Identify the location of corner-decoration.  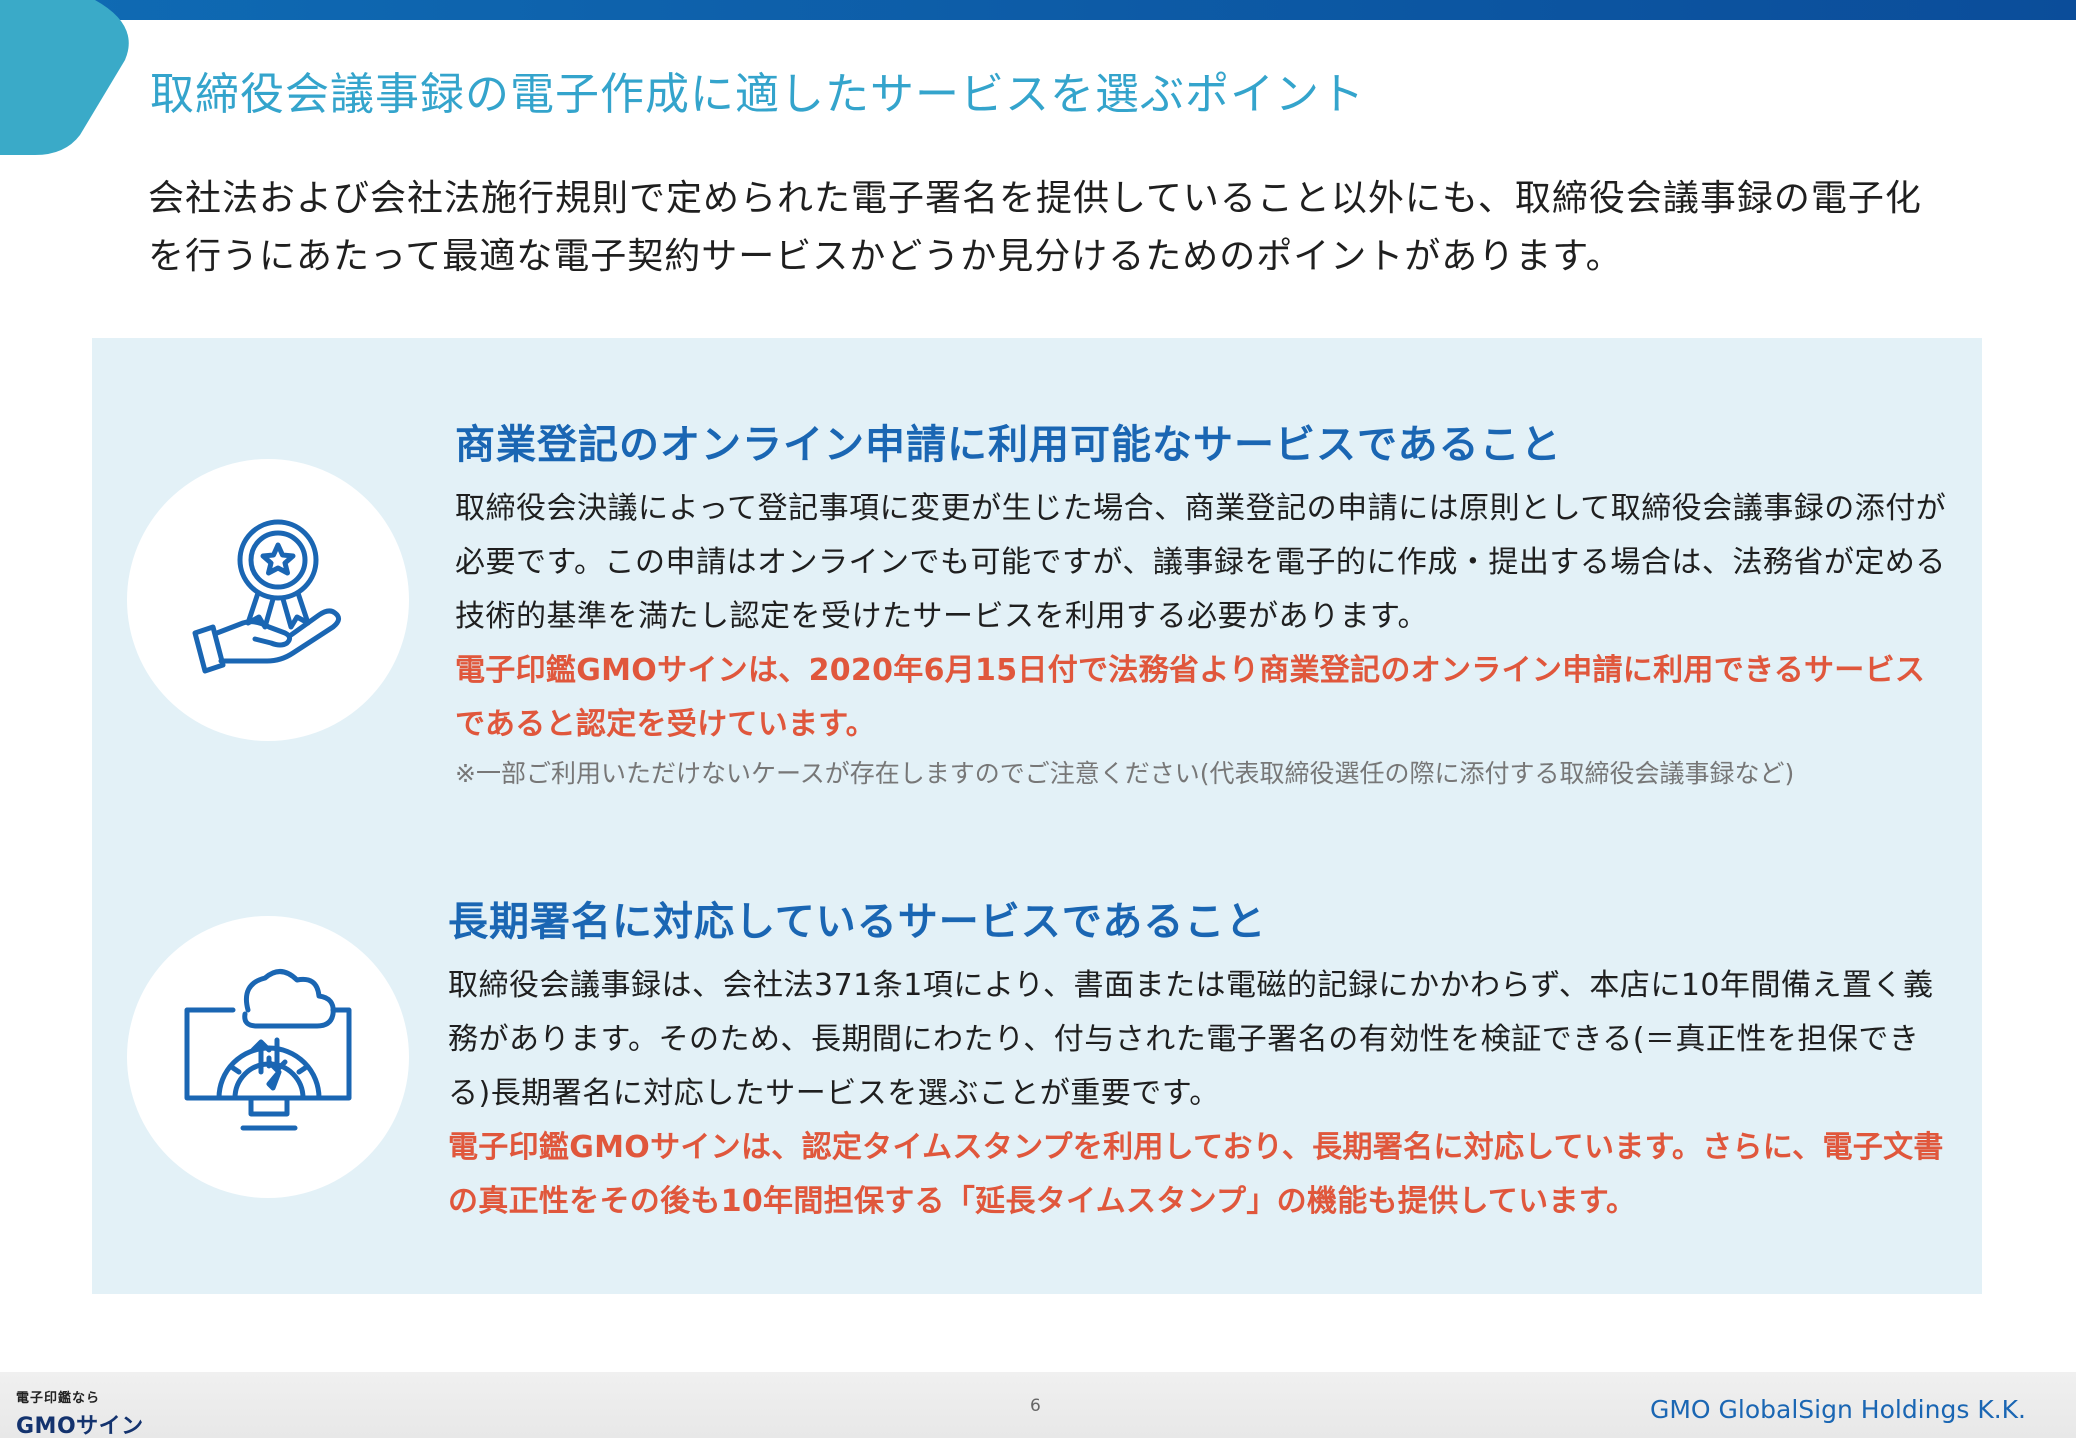
(64, 77).